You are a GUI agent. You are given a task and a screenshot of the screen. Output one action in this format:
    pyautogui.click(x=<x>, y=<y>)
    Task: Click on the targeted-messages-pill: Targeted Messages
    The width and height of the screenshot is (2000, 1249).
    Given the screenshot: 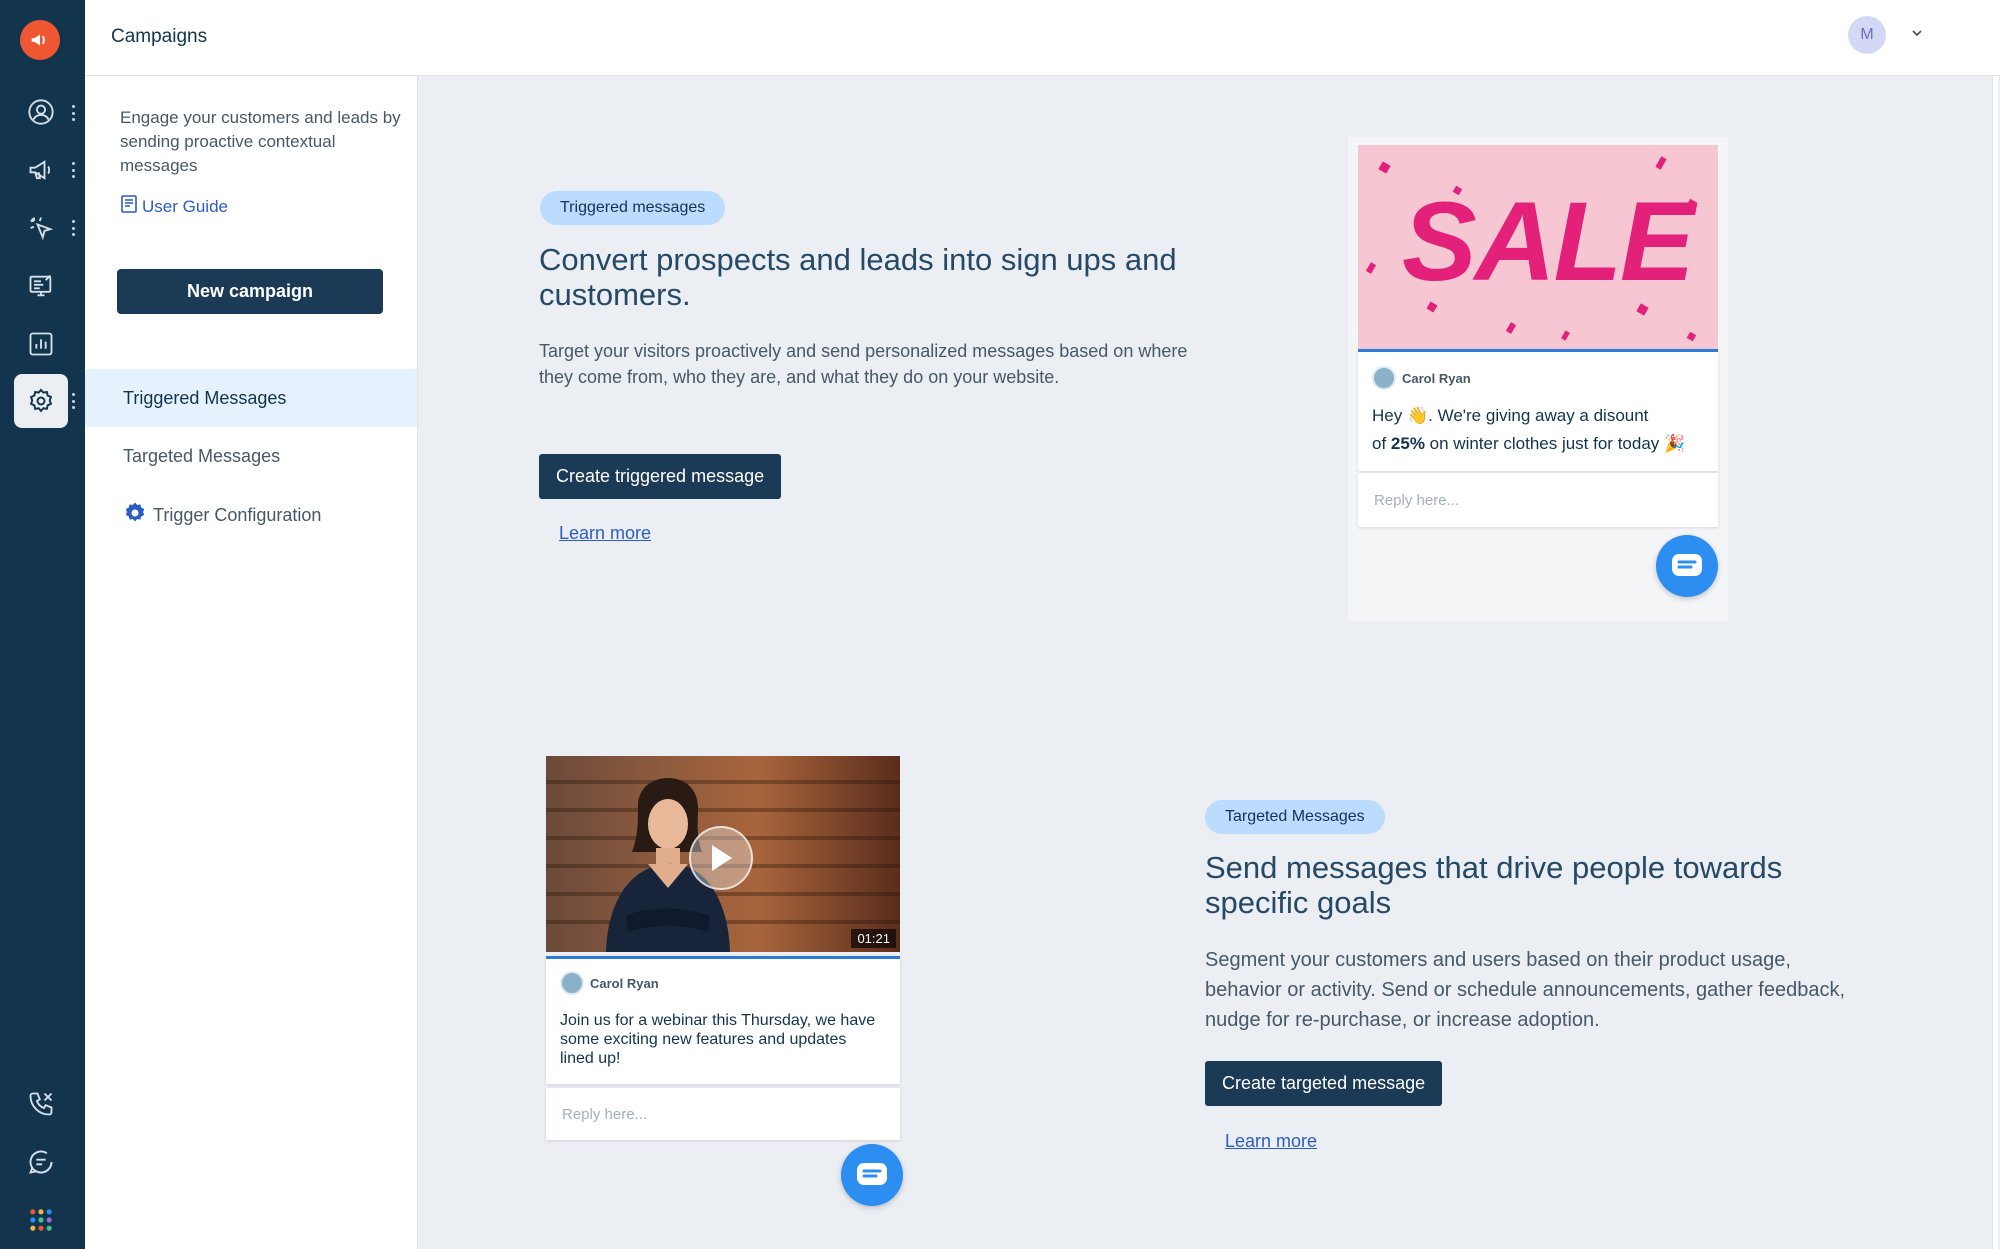 What is the action you would take?
    pyautogui.click(x=1295, y=817)
    